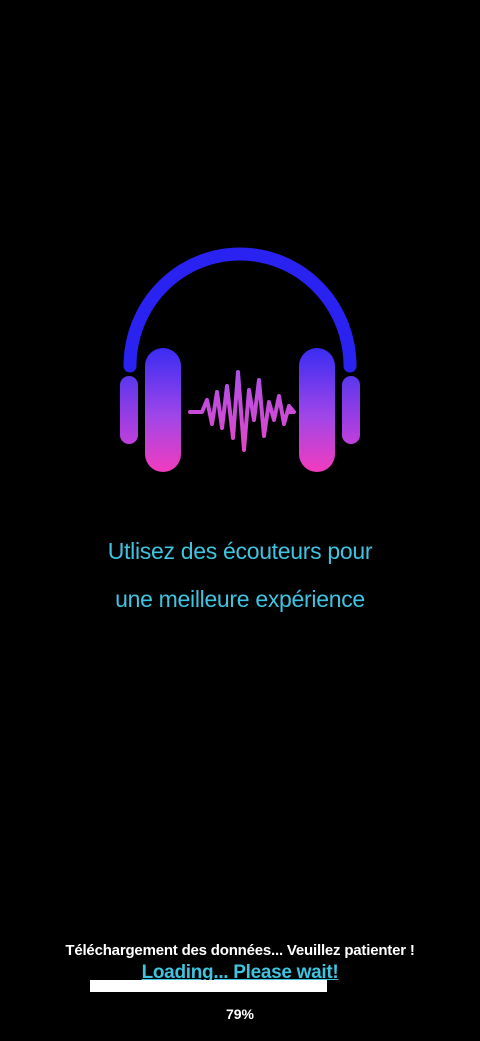 The width and height of the screenshot is (480, 1041). I want to click on headphones-tagline-line-2: une meilleure expérience, so click(240, 599).